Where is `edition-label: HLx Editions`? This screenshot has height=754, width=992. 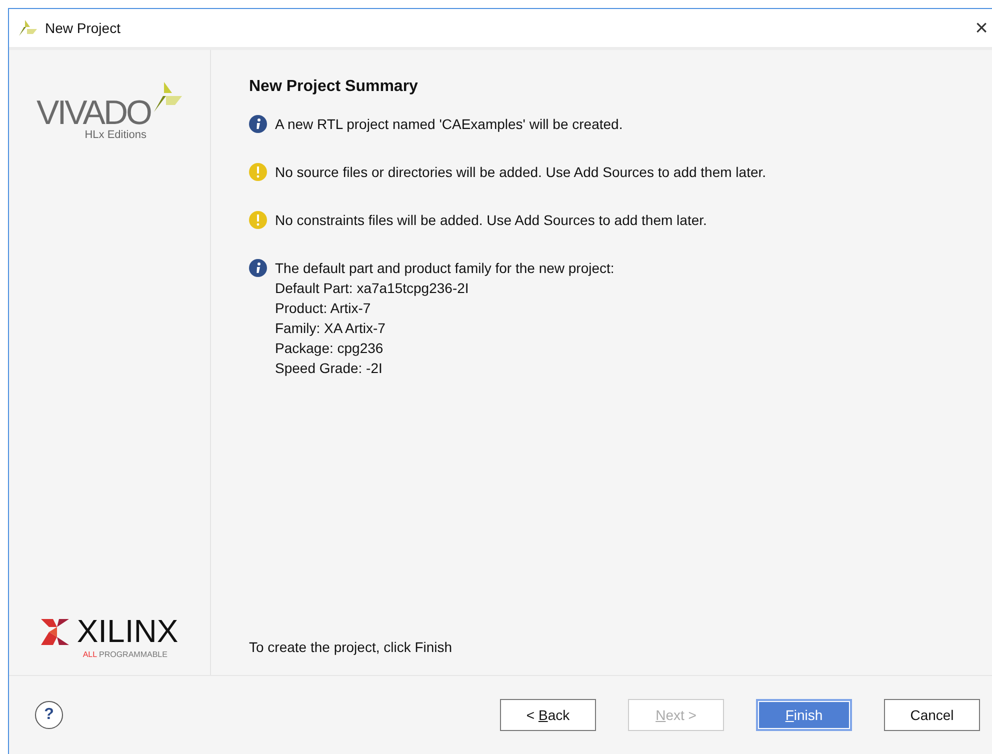
edition-label: HLx Editions is located at coordinates (115, 135).